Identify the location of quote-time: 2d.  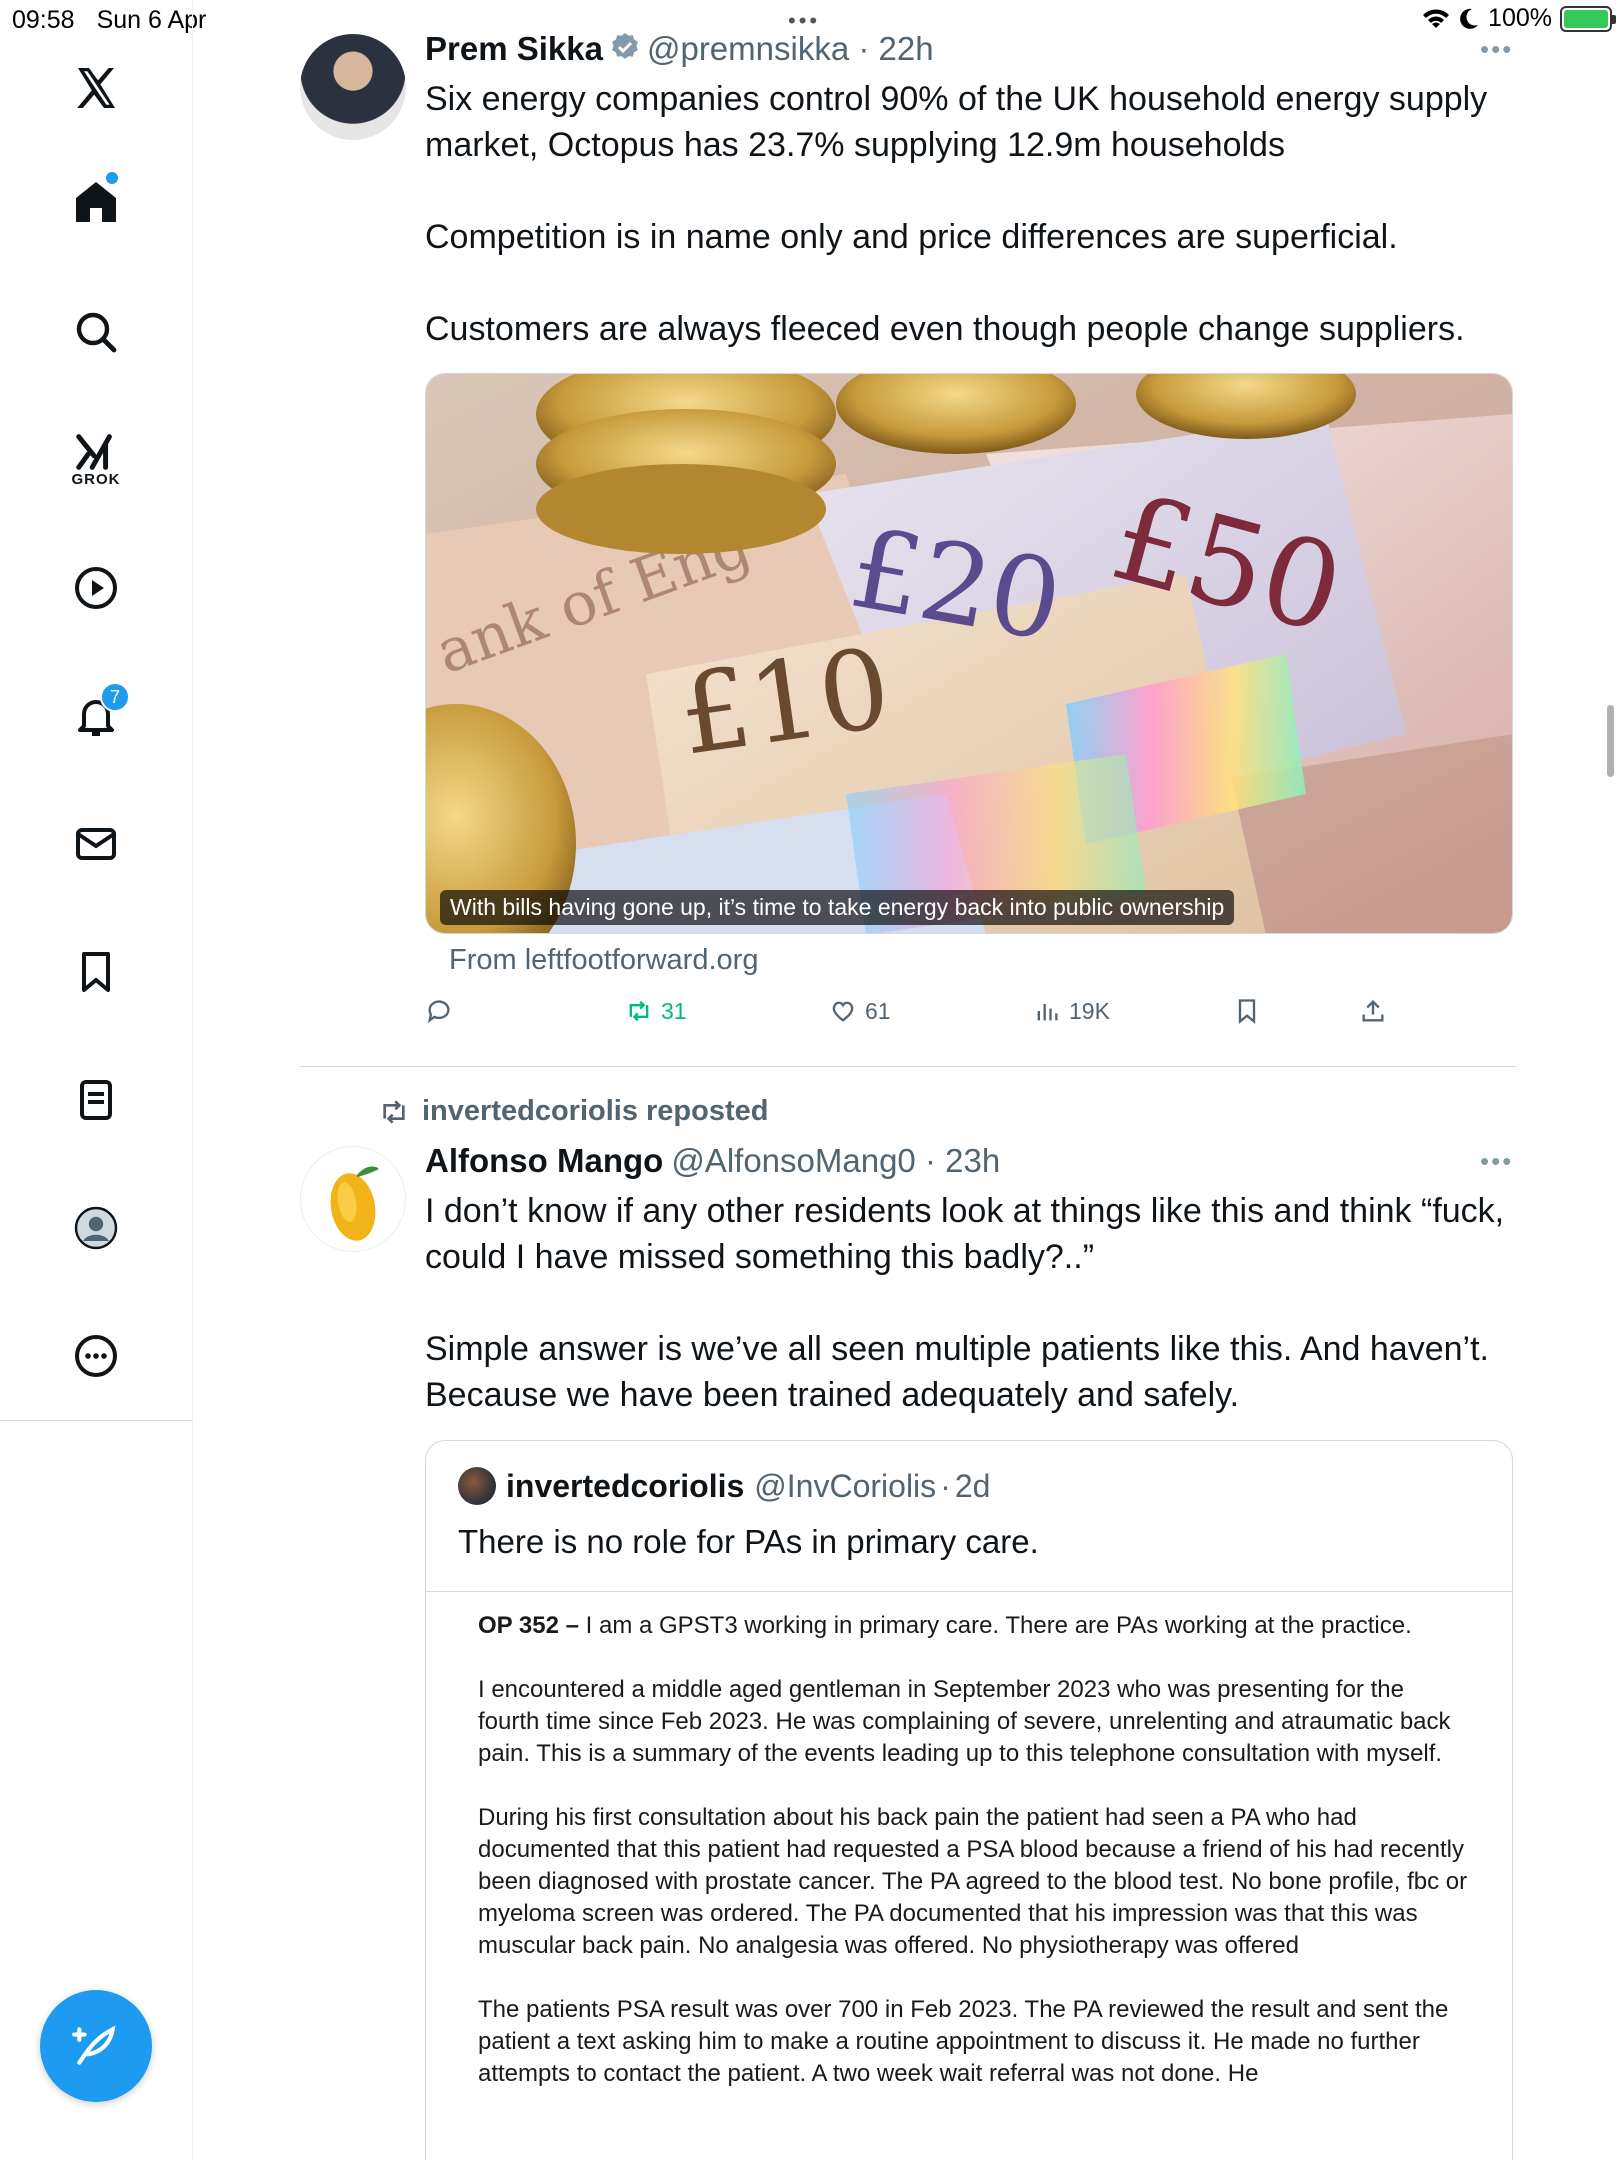
(972, 1485).